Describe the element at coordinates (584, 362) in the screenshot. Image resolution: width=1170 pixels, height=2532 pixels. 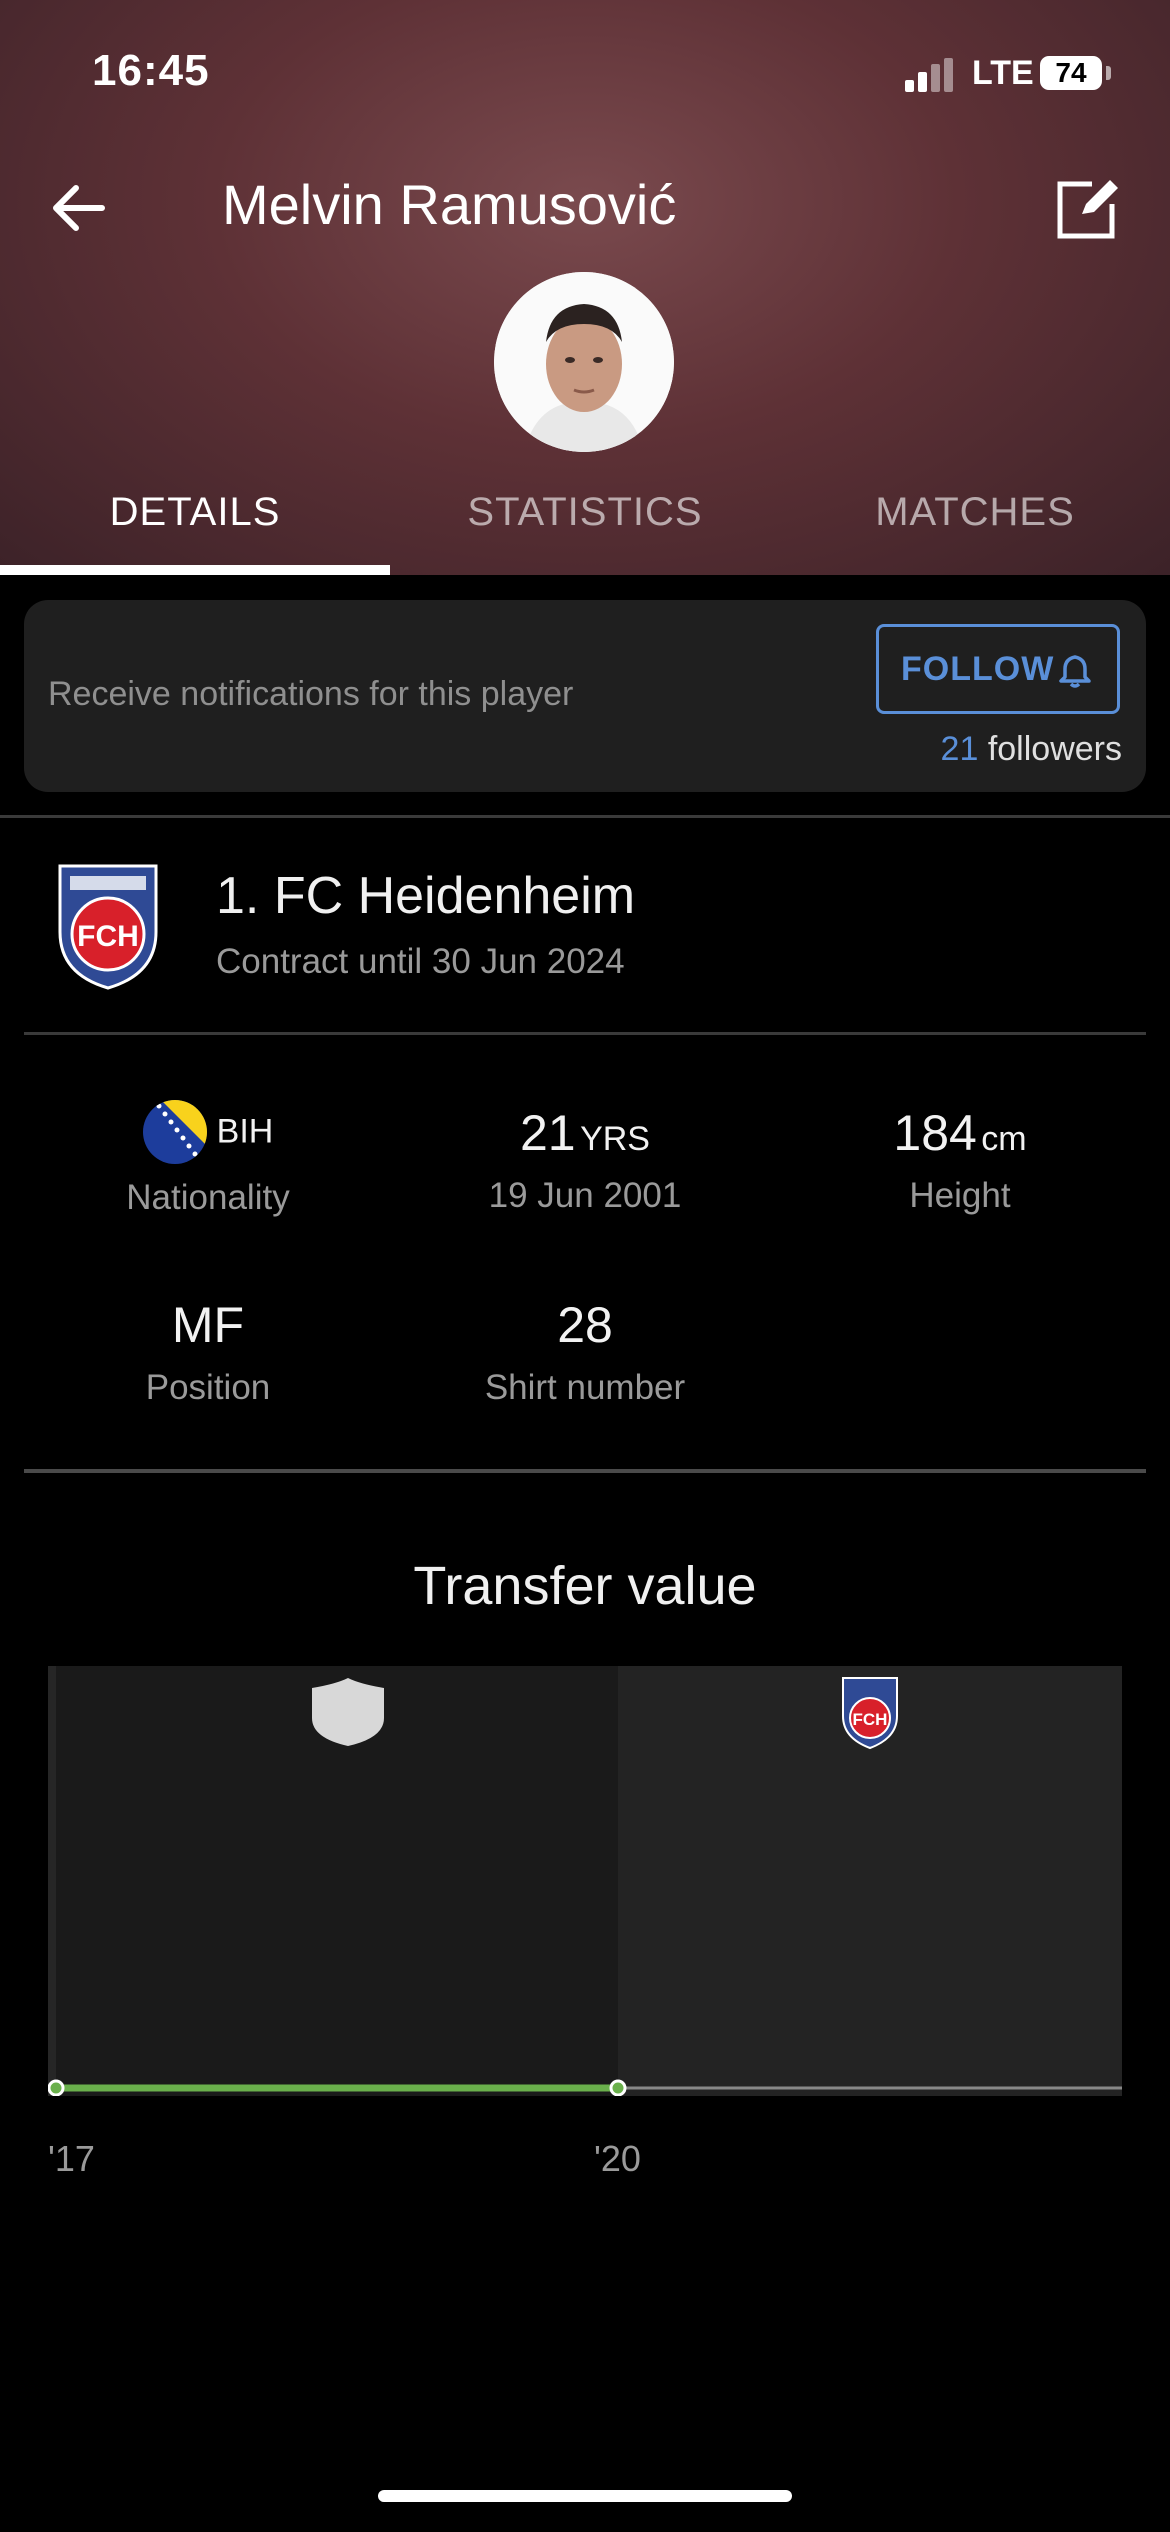
I see `player-avatar` at that location.